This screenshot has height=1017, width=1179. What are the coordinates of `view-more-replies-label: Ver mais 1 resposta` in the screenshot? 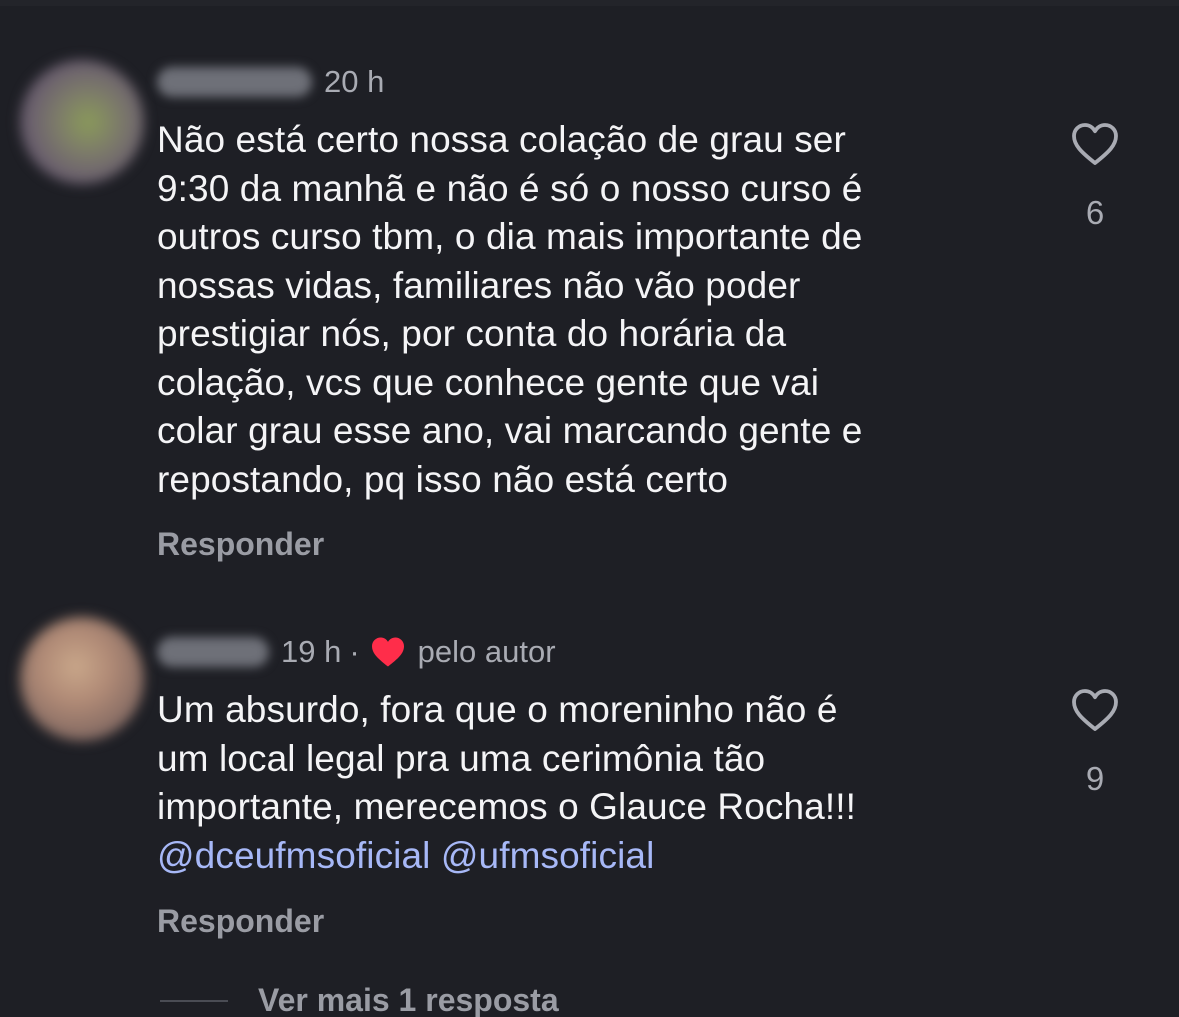 It's located at (408, 999).